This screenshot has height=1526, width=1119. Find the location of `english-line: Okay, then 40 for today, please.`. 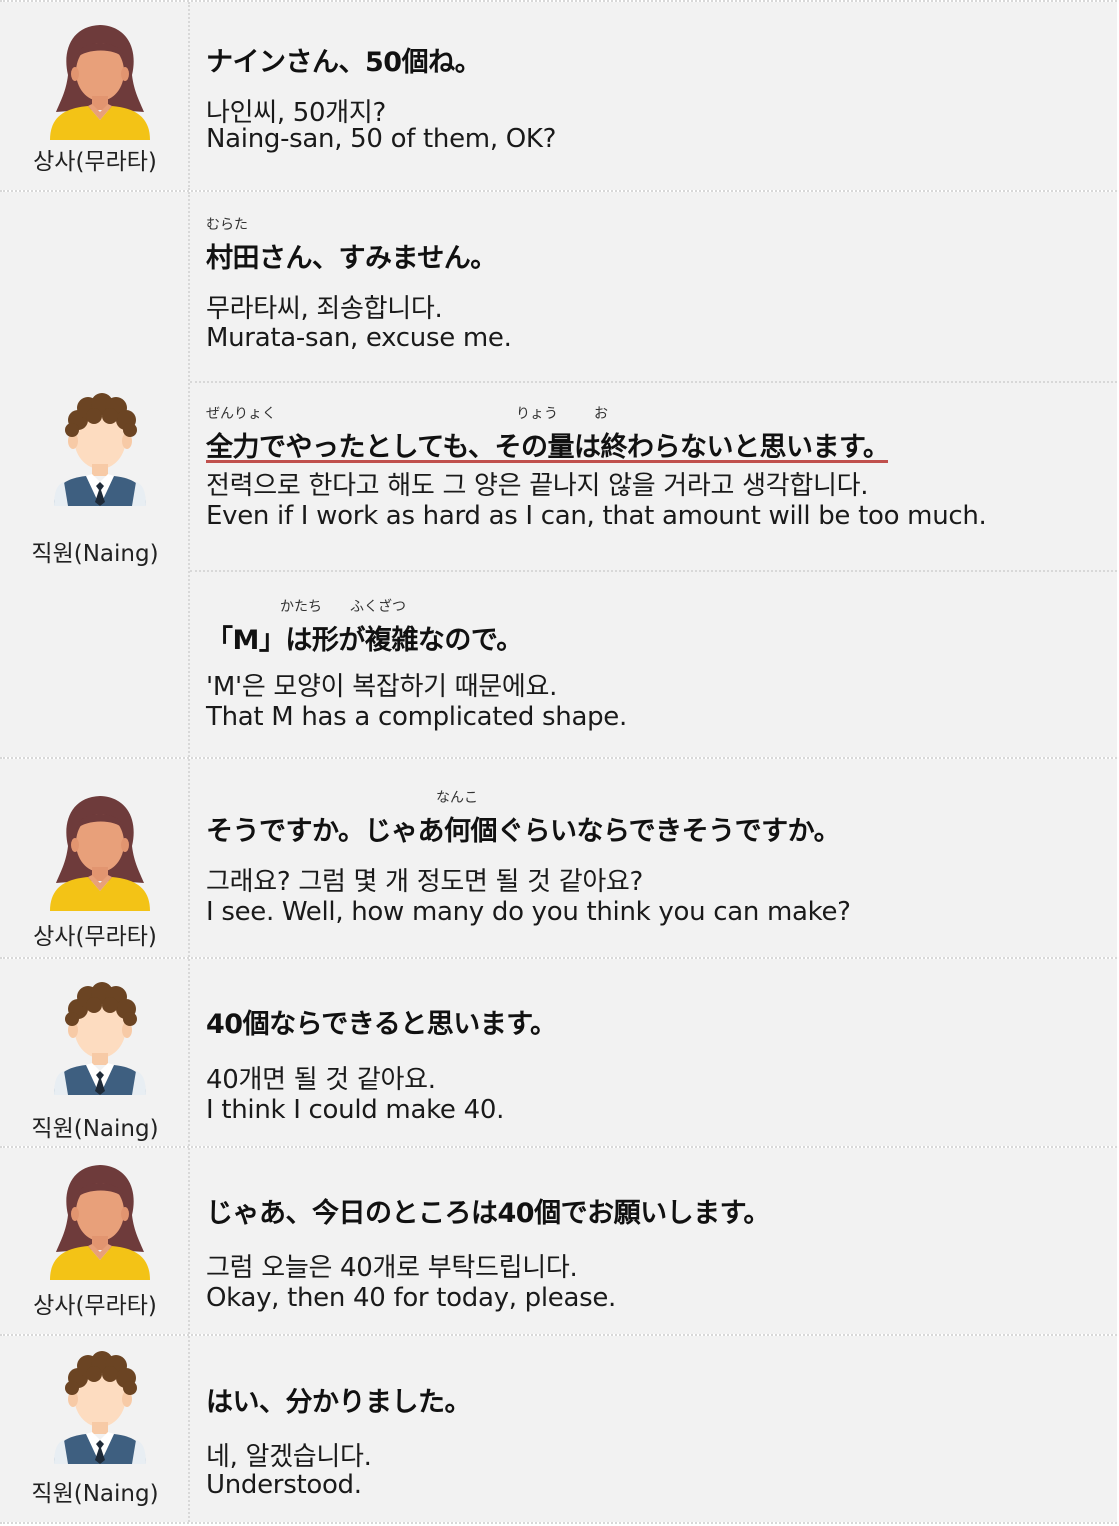

english-line: Okay, then 40 for today, please. is located at coordinates (411, 1298).